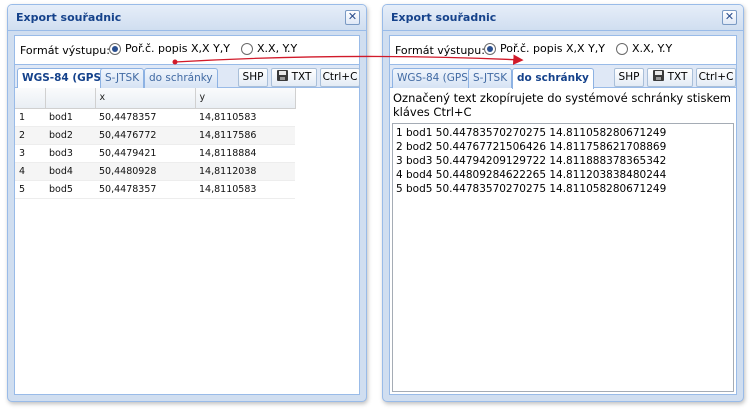 The image size is (752, 412). Describe the element at coordinates (145, 171) in the screenshot. I see `cell-x: 50,4480928` at that location.